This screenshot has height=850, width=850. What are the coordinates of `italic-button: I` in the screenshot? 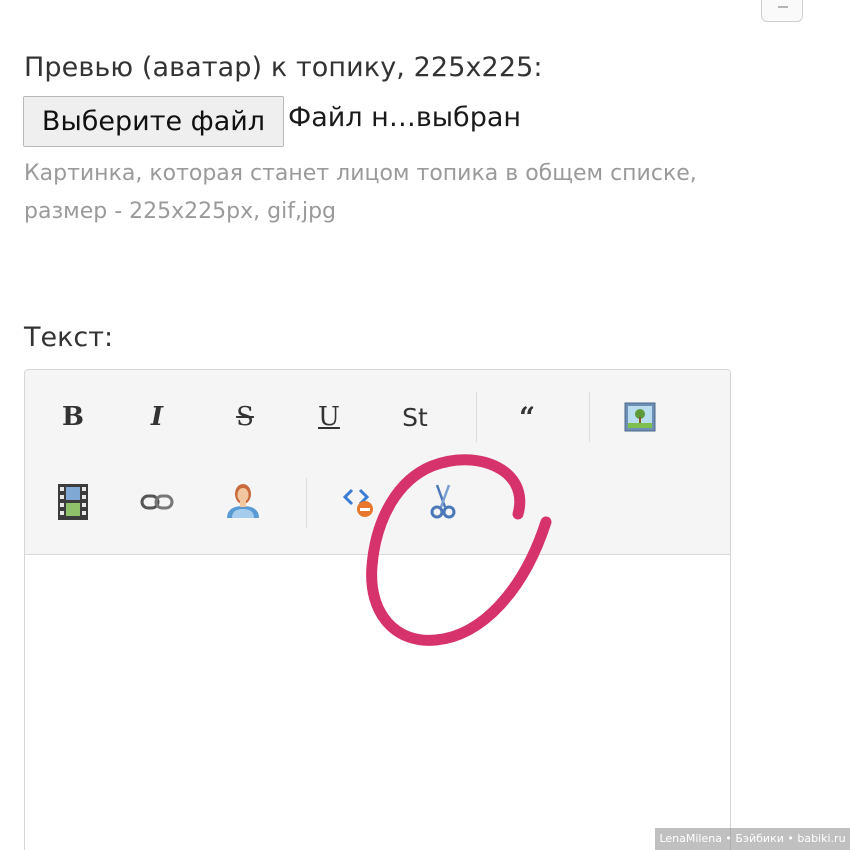 It's located at (157, 417).